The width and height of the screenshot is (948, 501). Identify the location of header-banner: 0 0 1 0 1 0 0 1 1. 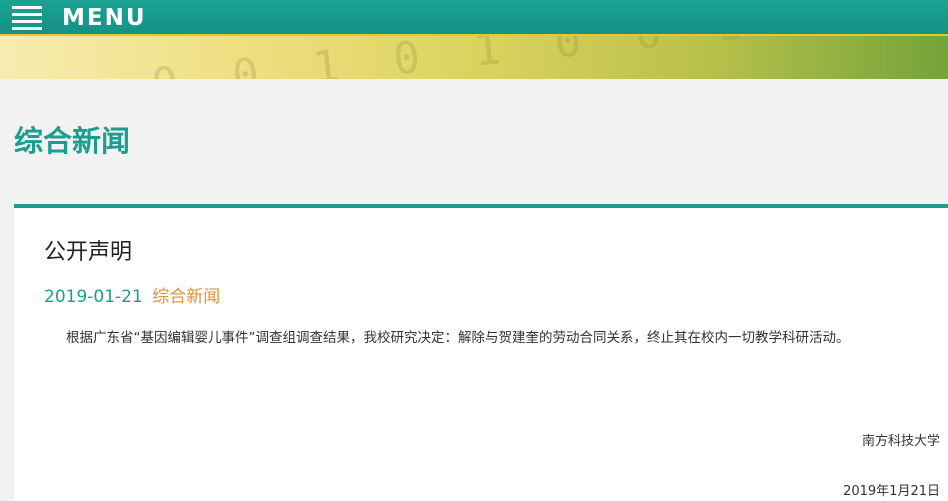
(474, 57).